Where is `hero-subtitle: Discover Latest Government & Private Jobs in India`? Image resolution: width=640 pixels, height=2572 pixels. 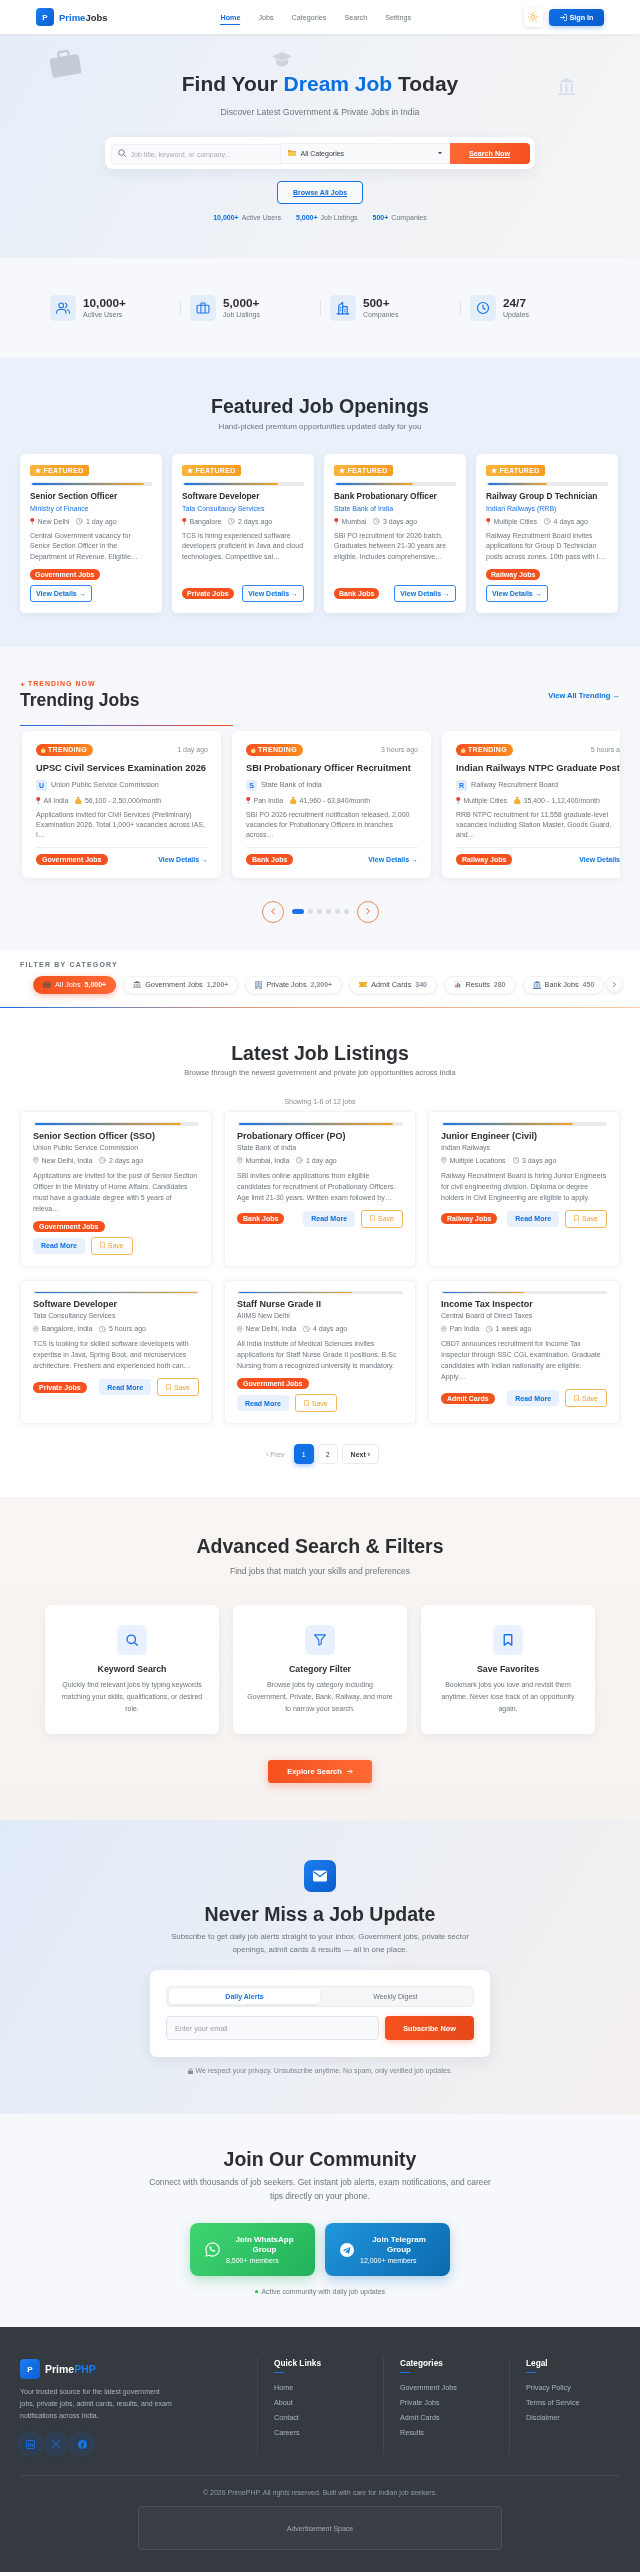 hero-subtitle: Discover Latest Government & Private Jobs in India is located at coordinates (320, 112).